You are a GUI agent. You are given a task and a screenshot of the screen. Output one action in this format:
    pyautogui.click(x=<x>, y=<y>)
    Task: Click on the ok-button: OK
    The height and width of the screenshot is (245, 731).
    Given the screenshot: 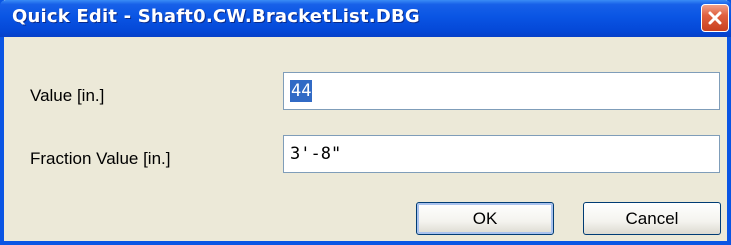 What is the action you would take?
    pyautogui.click(x=485, y=218)
    